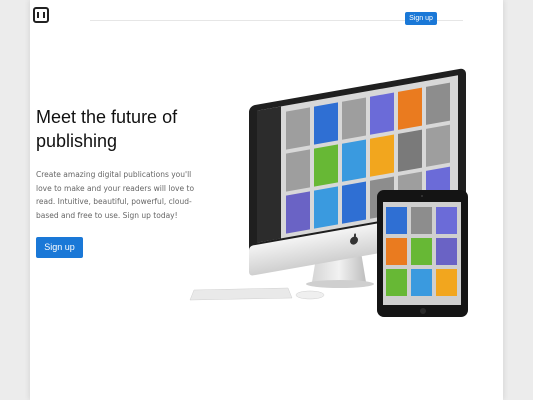 This screenshot has height=400, width=533. I want to click on keyboard, so click(241, 294).